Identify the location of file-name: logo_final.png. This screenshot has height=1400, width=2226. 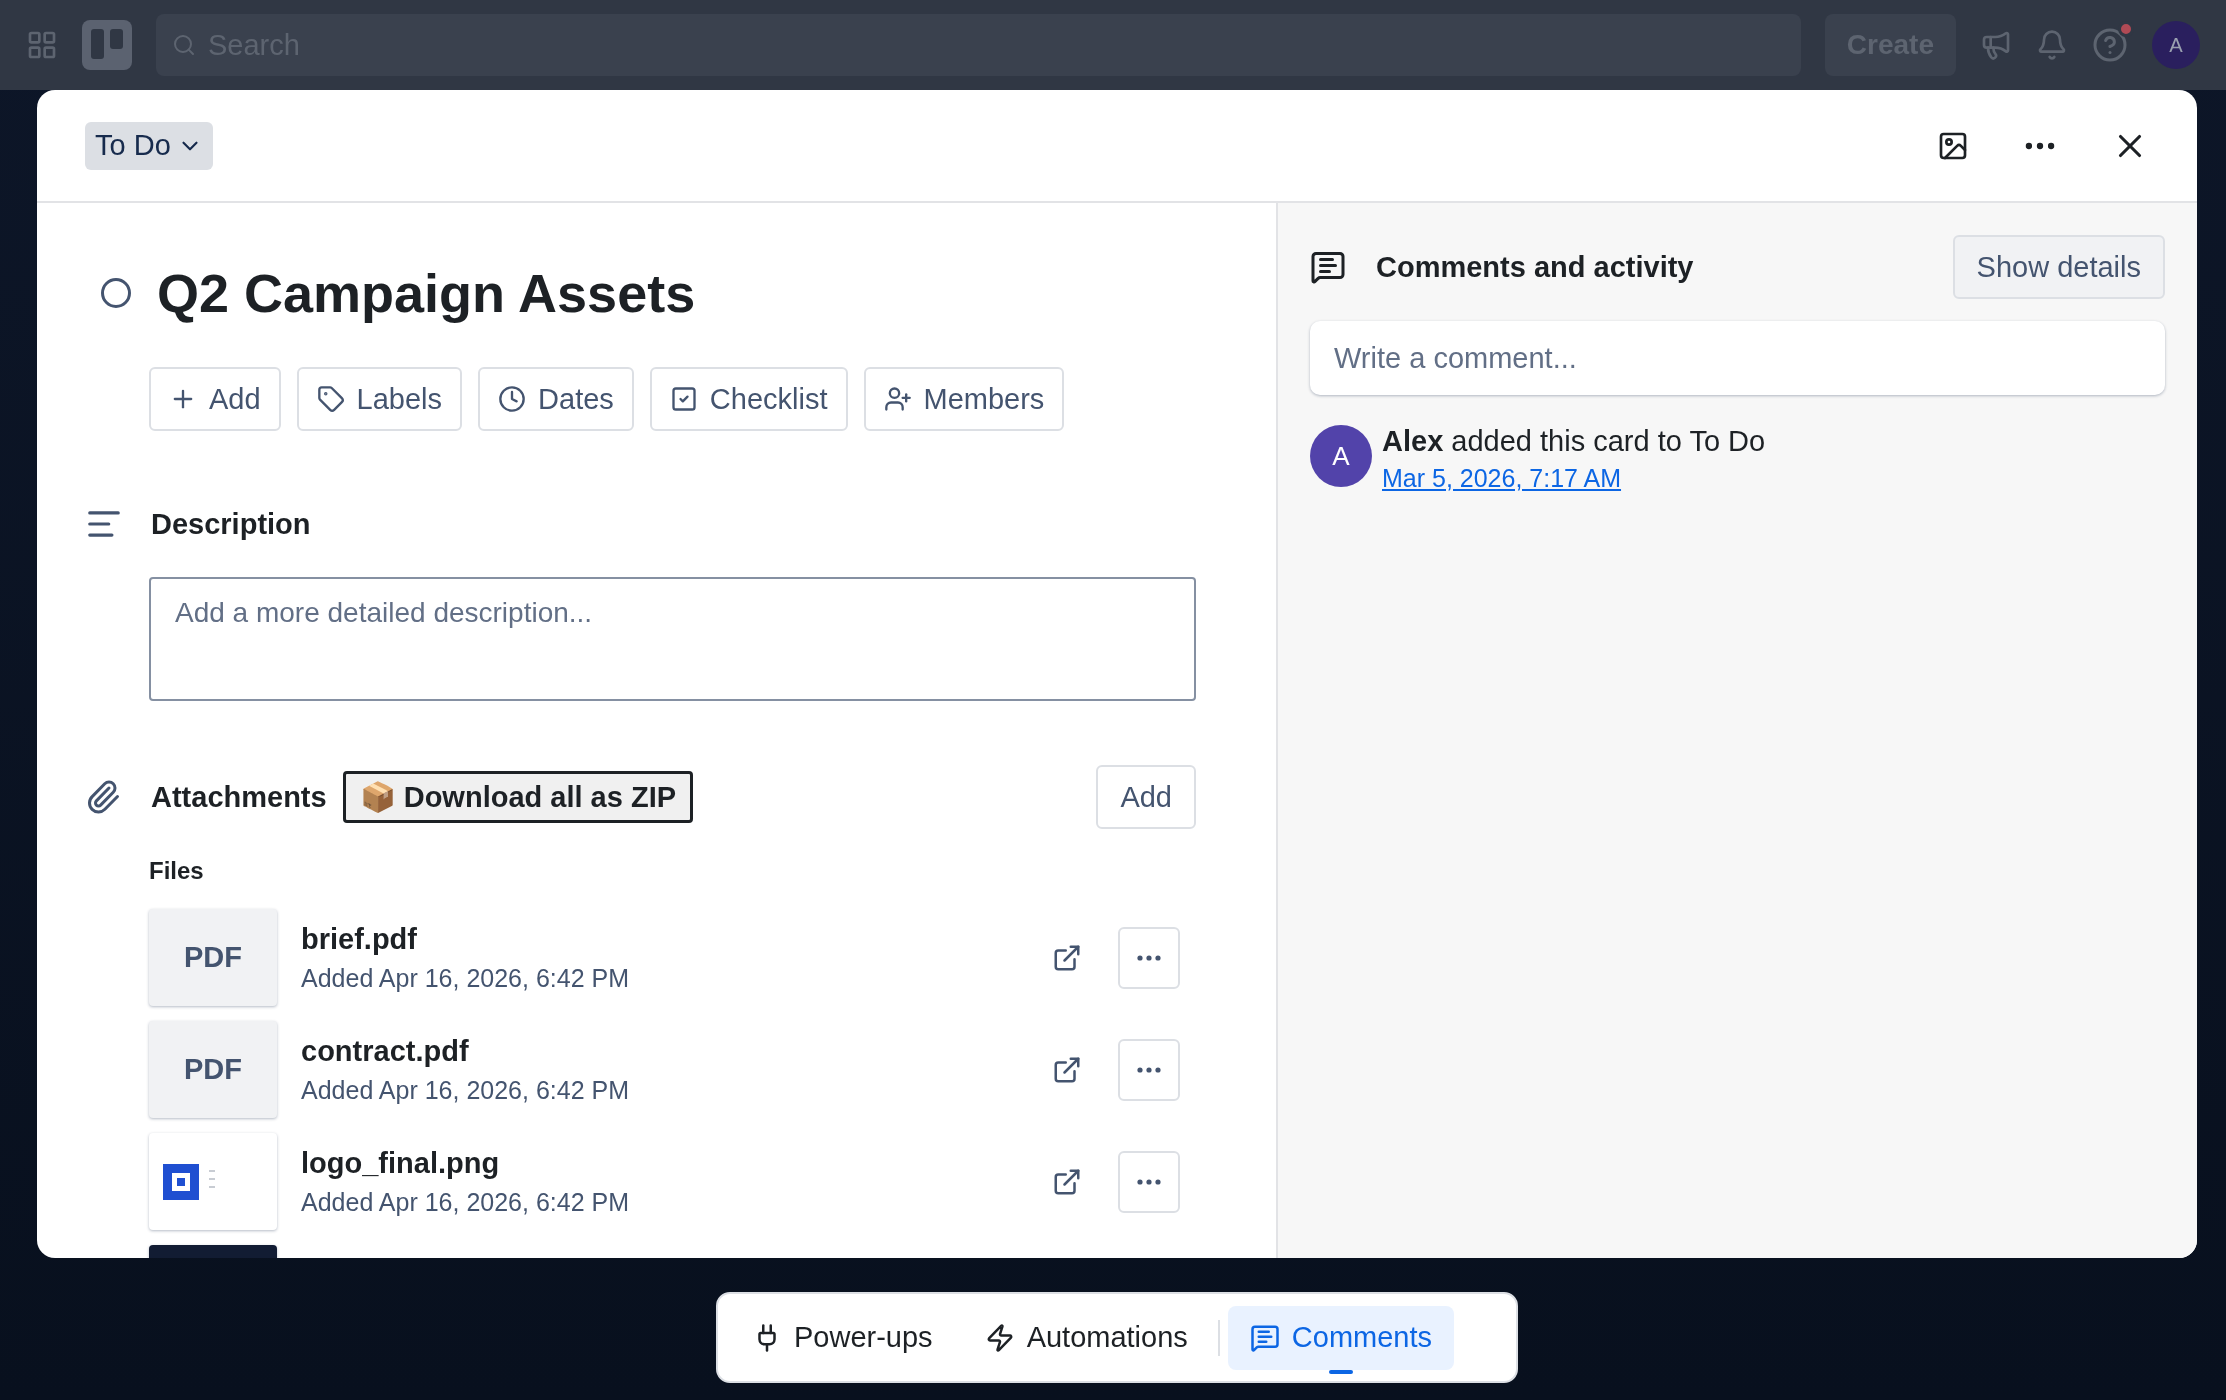
(662, 1163).